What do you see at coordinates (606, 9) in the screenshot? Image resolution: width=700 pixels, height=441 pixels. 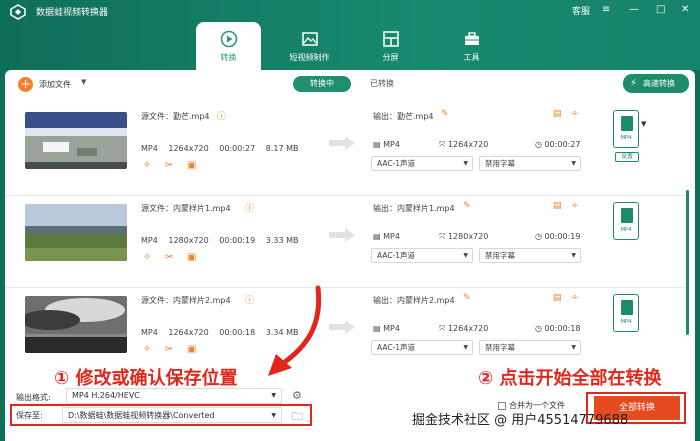 I see `menu-icon: ≡` at bounding box center [606, 9].